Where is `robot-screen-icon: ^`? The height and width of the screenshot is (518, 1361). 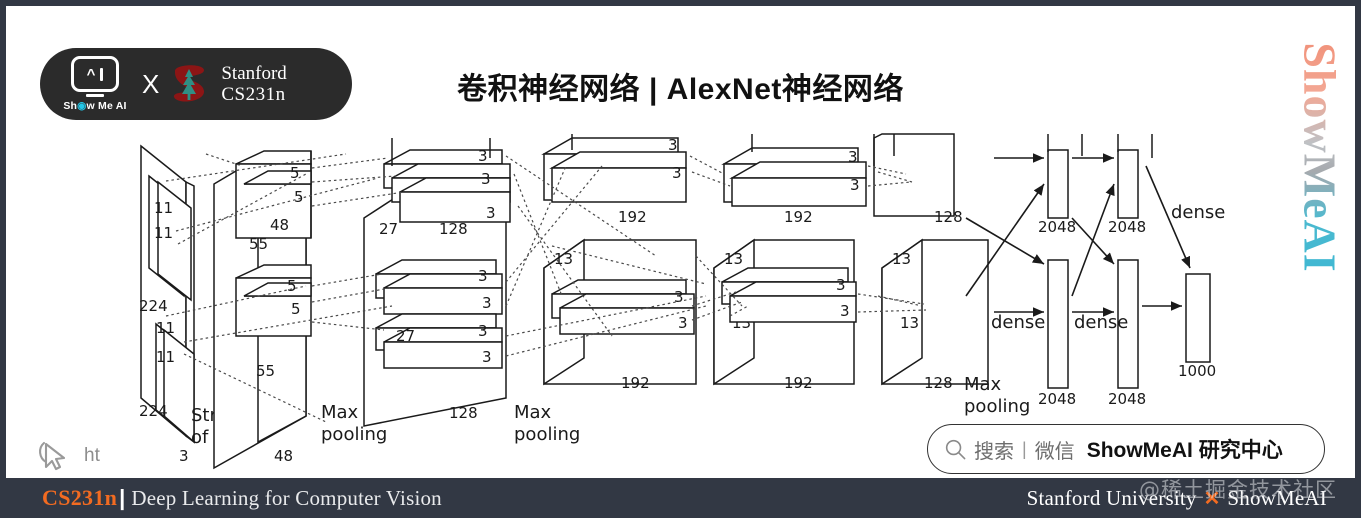 robot-screen-icon: ^ is located at coordinates (95, 74).